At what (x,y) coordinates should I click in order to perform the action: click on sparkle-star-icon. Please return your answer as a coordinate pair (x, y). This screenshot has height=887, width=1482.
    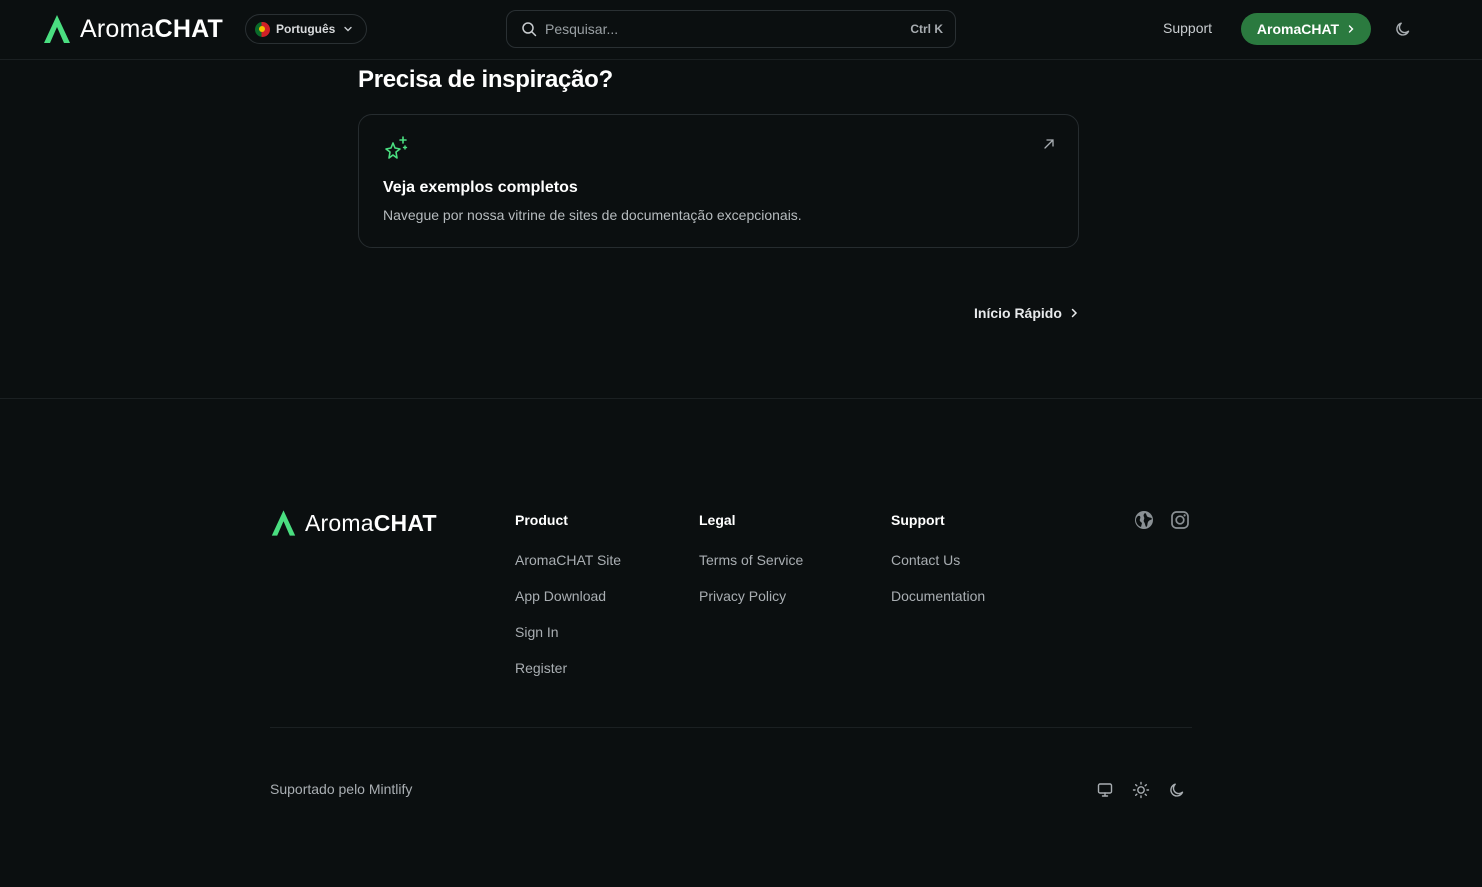
    Looking at the image, I should click on (396, 147).